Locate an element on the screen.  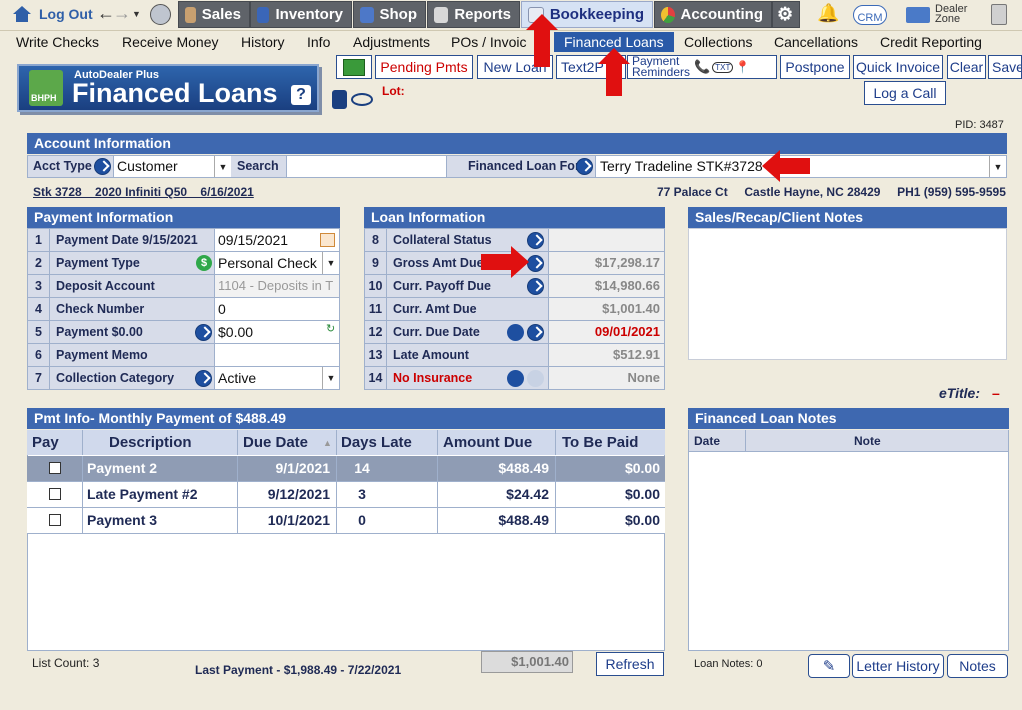
refresh-button: Refresh is located at coordinates (630, 664).